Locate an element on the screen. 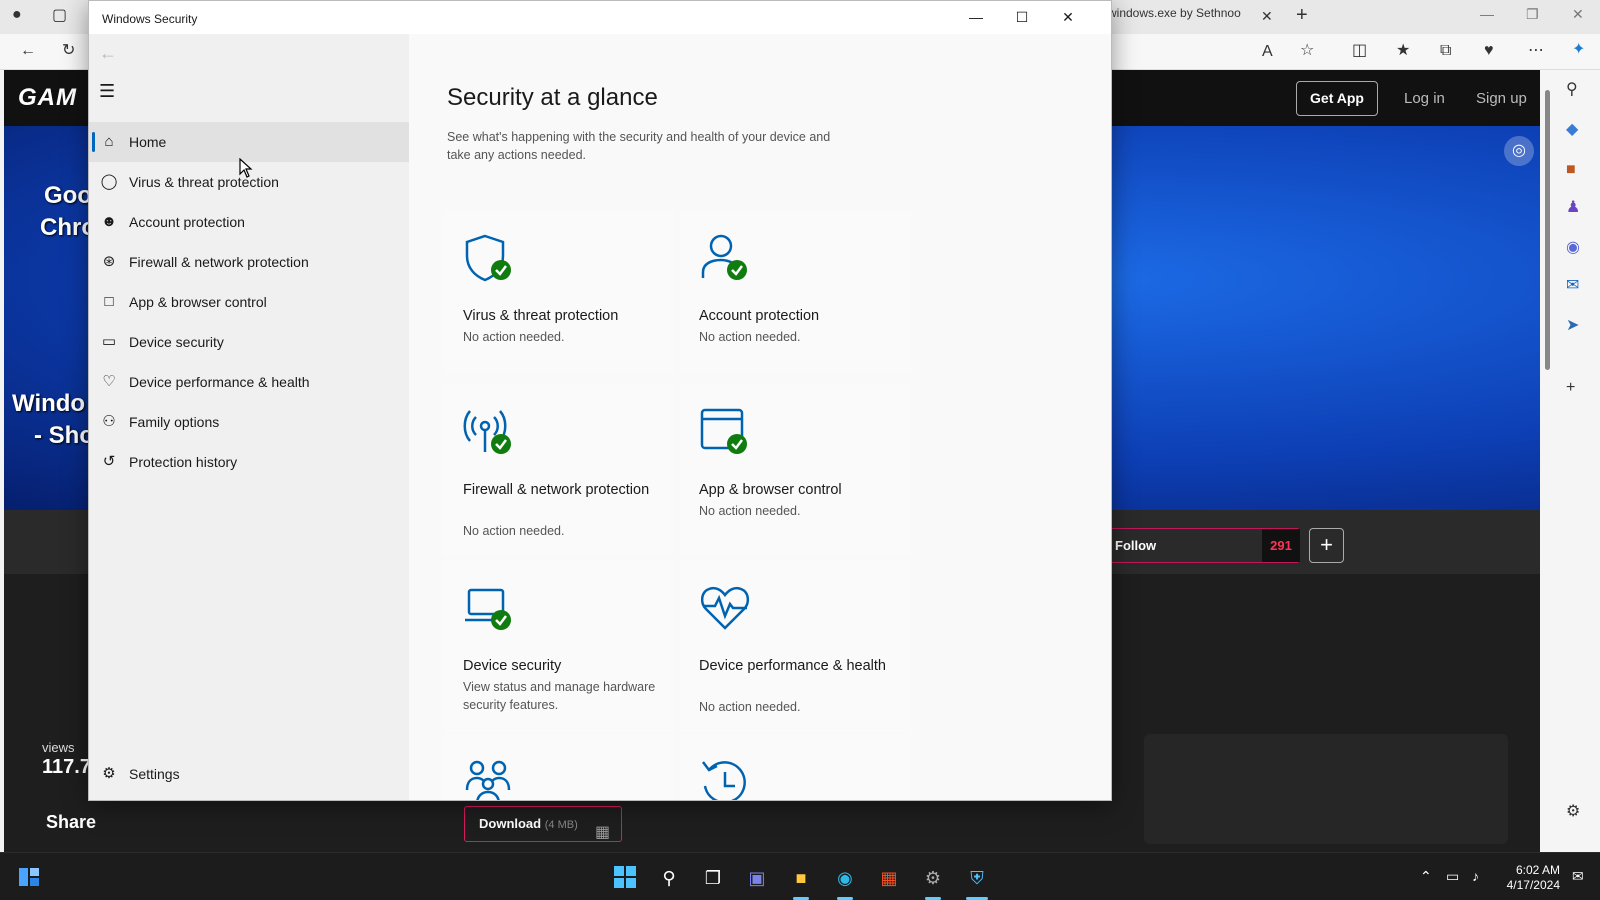 The width and height of the screenshot is (1600, 900). browser-tab: windows.exe by Sethnoo is located at coordinates (1193, 18).